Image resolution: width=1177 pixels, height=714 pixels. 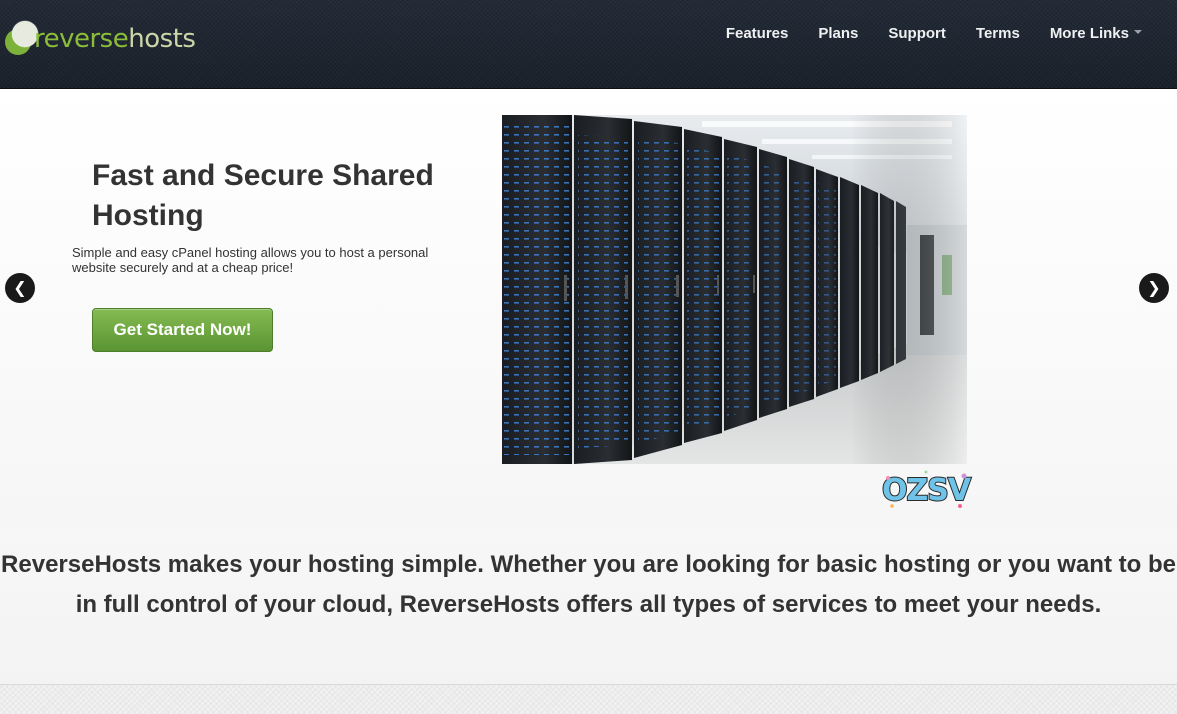 I want to click on ozsv-sticker-badge: OZSV, so click(x=927, y=489).